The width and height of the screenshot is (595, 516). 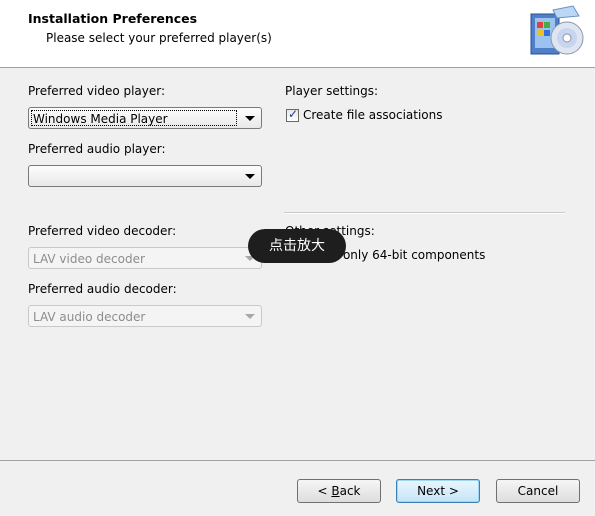 What do you see at coordinates (350, 491) in the screenshot?
I see `back-rest: ack` at bounding box center [350, 491].